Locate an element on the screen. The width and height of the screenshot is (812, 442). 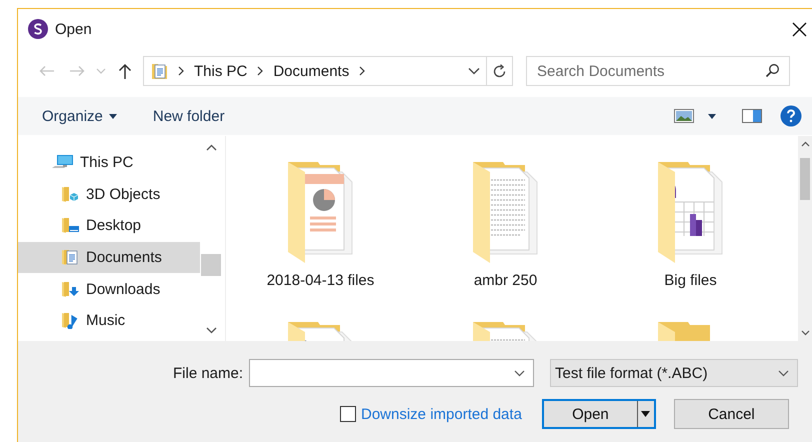
cancel-button: Cancel is located at coordinates (731, 414).